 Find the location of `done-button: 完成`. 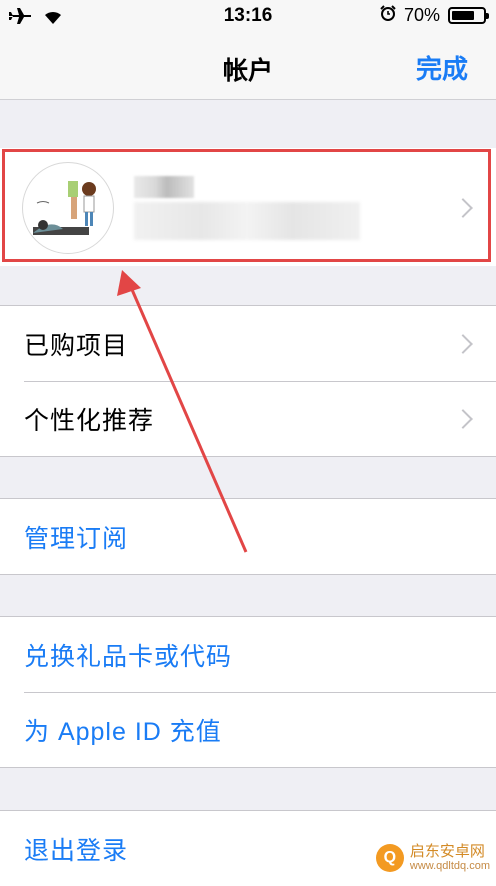

done-button: 完成 is located at coordinates (442, 67).